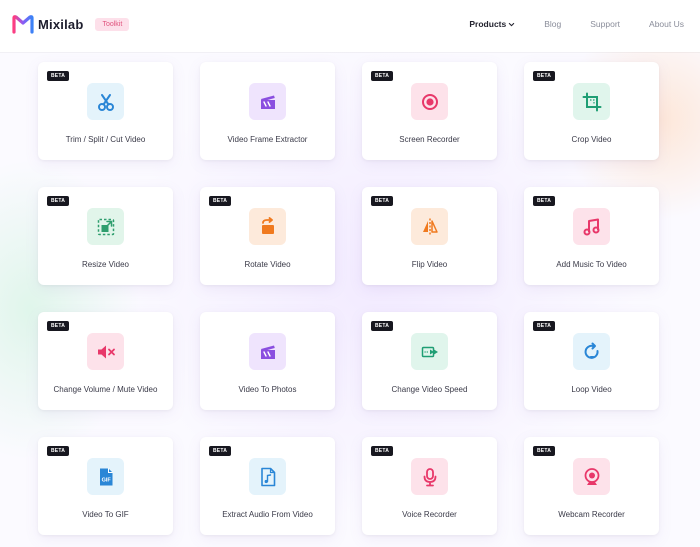 This screenshot has height=547, width=700. I want to click on tool-label: Trim / Split / Cut Video, so click(105, 139).